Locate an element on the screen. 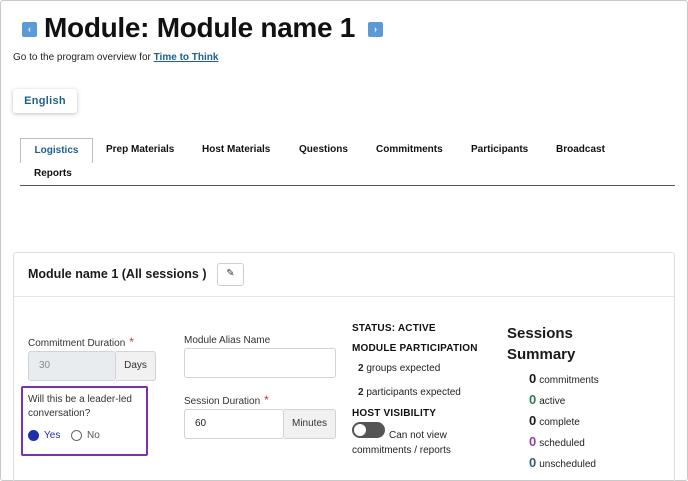 The image size is (688, 481). summary-row-scheduled: 0 scheduled is located at coordinates (557, 441).